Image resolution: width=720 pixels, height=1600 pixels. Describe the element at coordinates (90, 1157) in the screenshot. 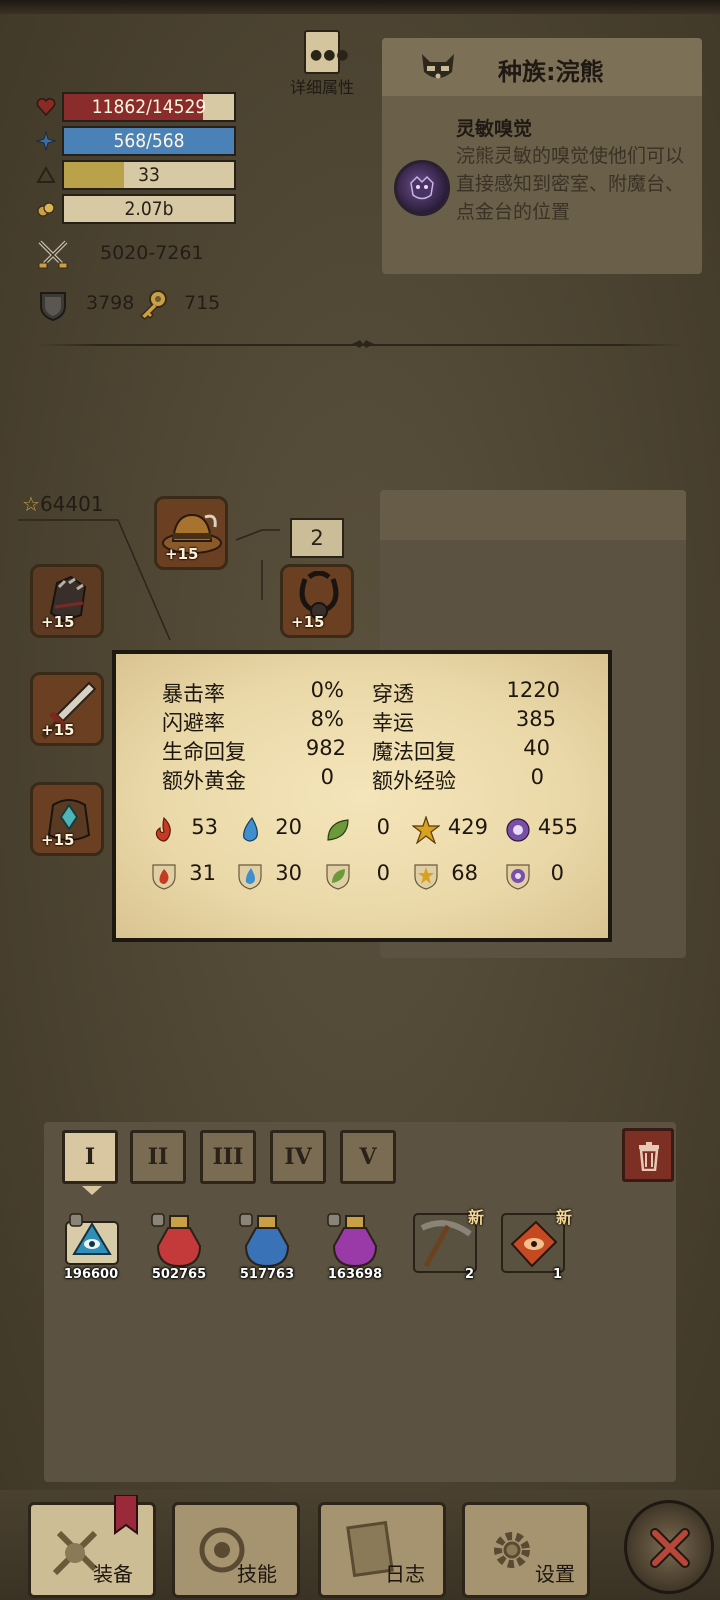

I see `tab-1: I` at that location.